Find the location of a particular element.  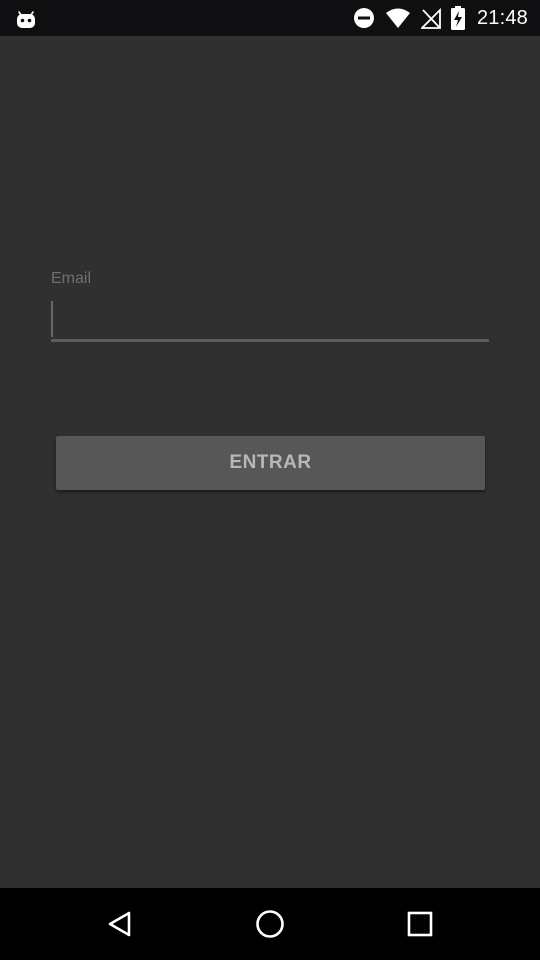

back-icon is located at coordinates (120, 924).